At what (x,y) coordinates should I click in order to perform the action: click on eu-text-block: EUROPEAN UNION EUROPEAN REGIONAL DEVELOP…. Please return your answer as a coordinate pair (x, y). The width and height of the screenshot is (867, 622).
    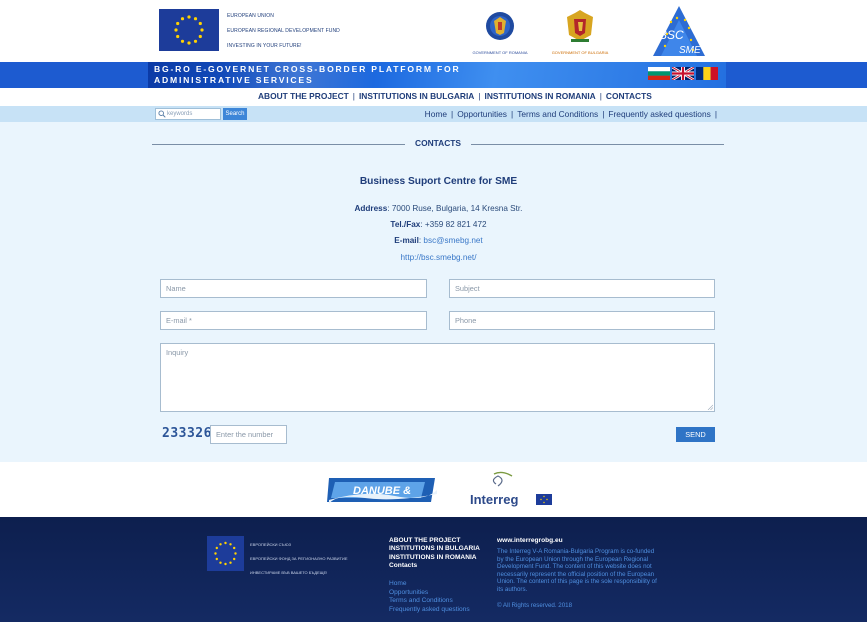
    Looking at the image, I should click on (283, 31).